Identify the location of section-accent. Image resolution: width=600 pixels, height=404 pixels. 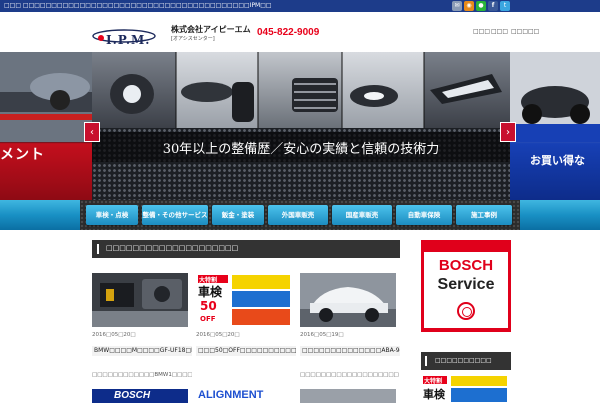
(98, 249).